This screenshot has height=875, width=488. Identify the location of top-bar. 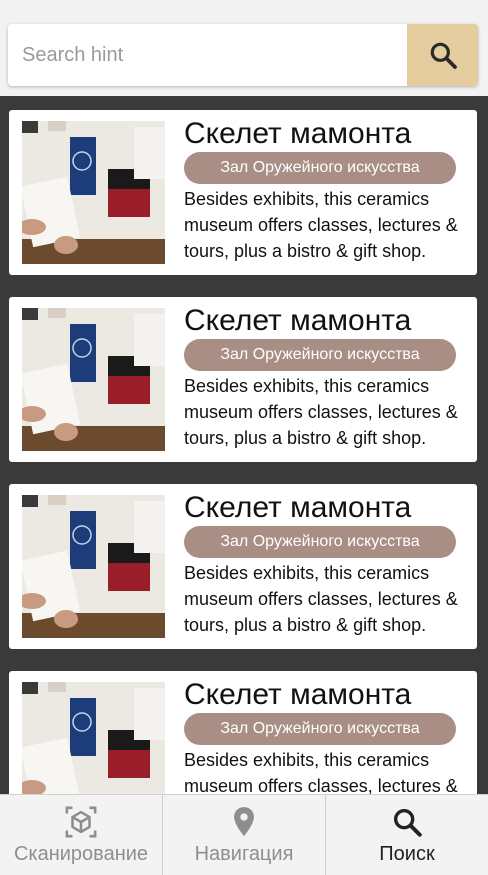
(244, 48).